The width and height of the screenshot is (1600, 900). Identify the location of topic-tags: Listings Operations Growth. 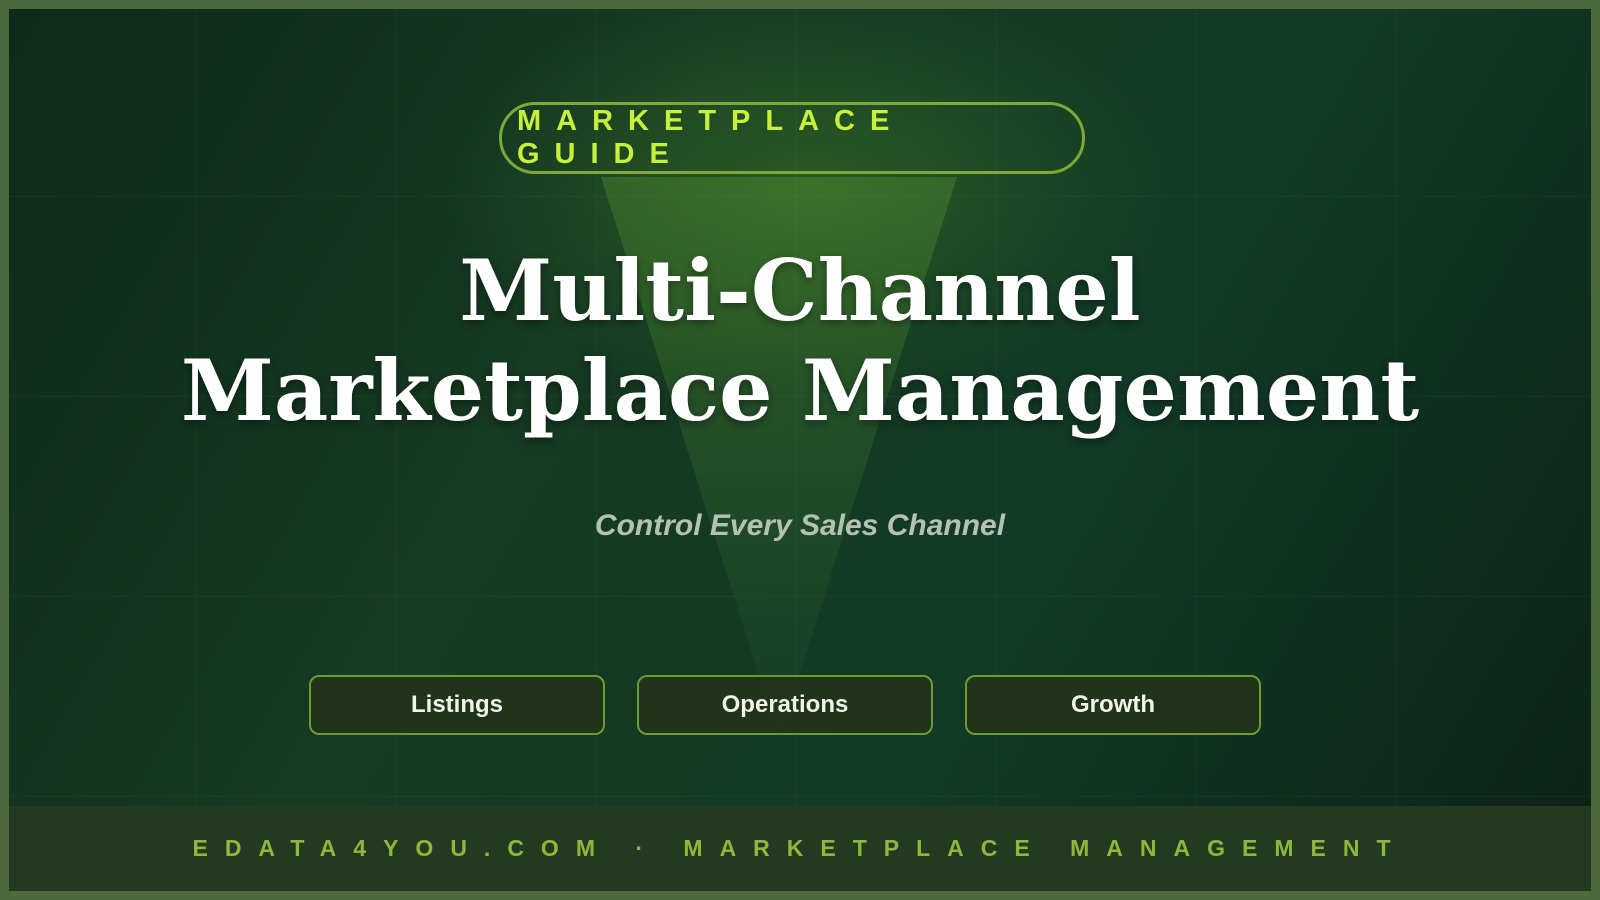
(785, 705).